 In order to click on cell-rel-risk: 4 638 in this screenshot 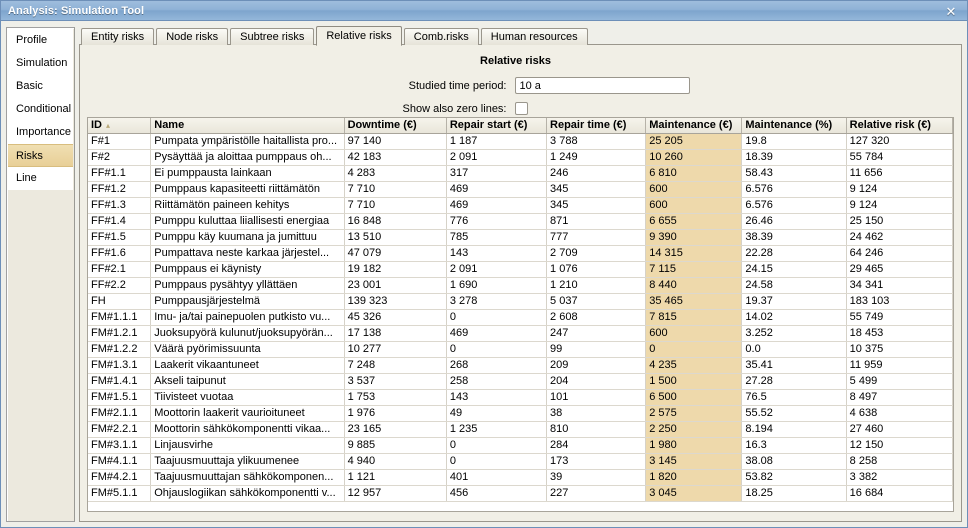, I will do `click(899, 413)`.